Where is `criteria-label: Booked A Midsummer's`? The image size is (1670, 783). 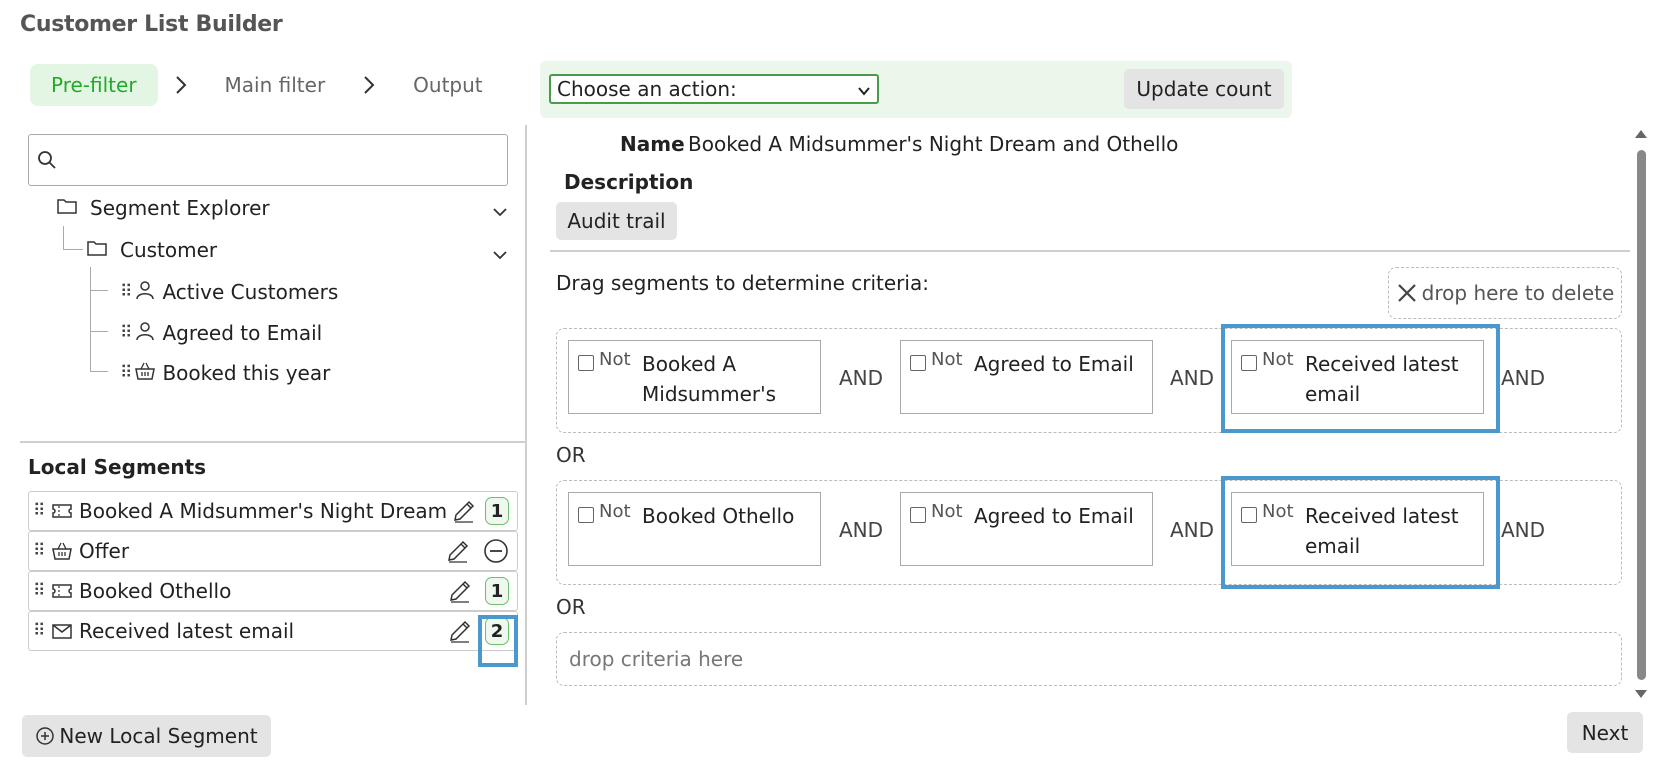 criteria-label: Booked A Midsummer's is located at coordinates (709, 379).